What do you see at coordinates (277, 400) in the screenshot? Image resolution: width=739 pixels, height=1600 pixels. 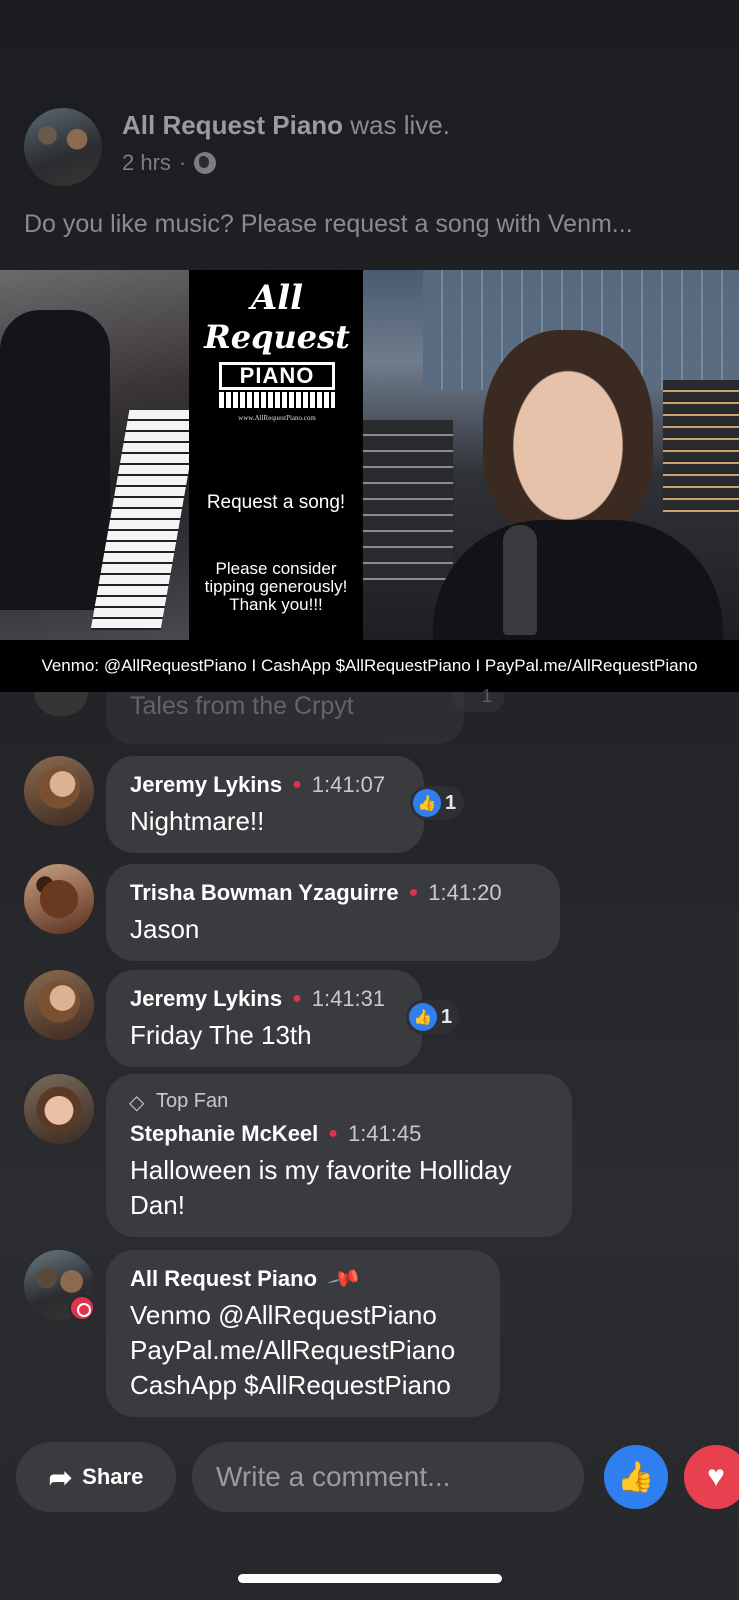 I see `logo-keys` at bounding box center [277, 400].